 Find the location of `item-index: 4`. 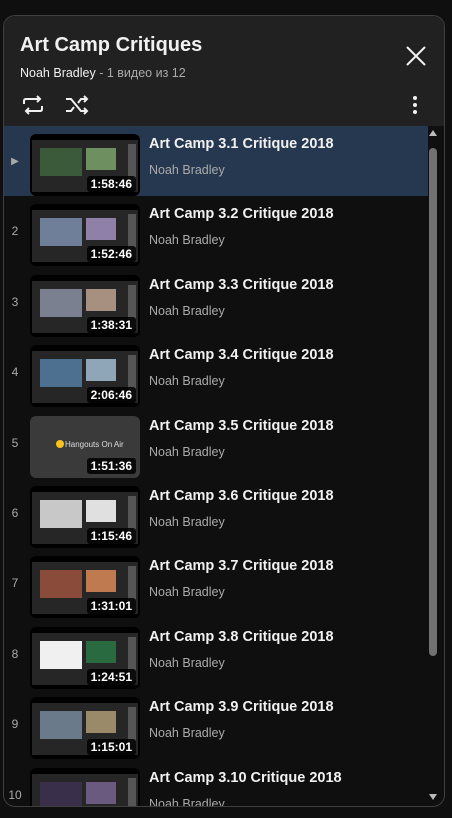

item-index: 4 is located at coordinates (15, 372).